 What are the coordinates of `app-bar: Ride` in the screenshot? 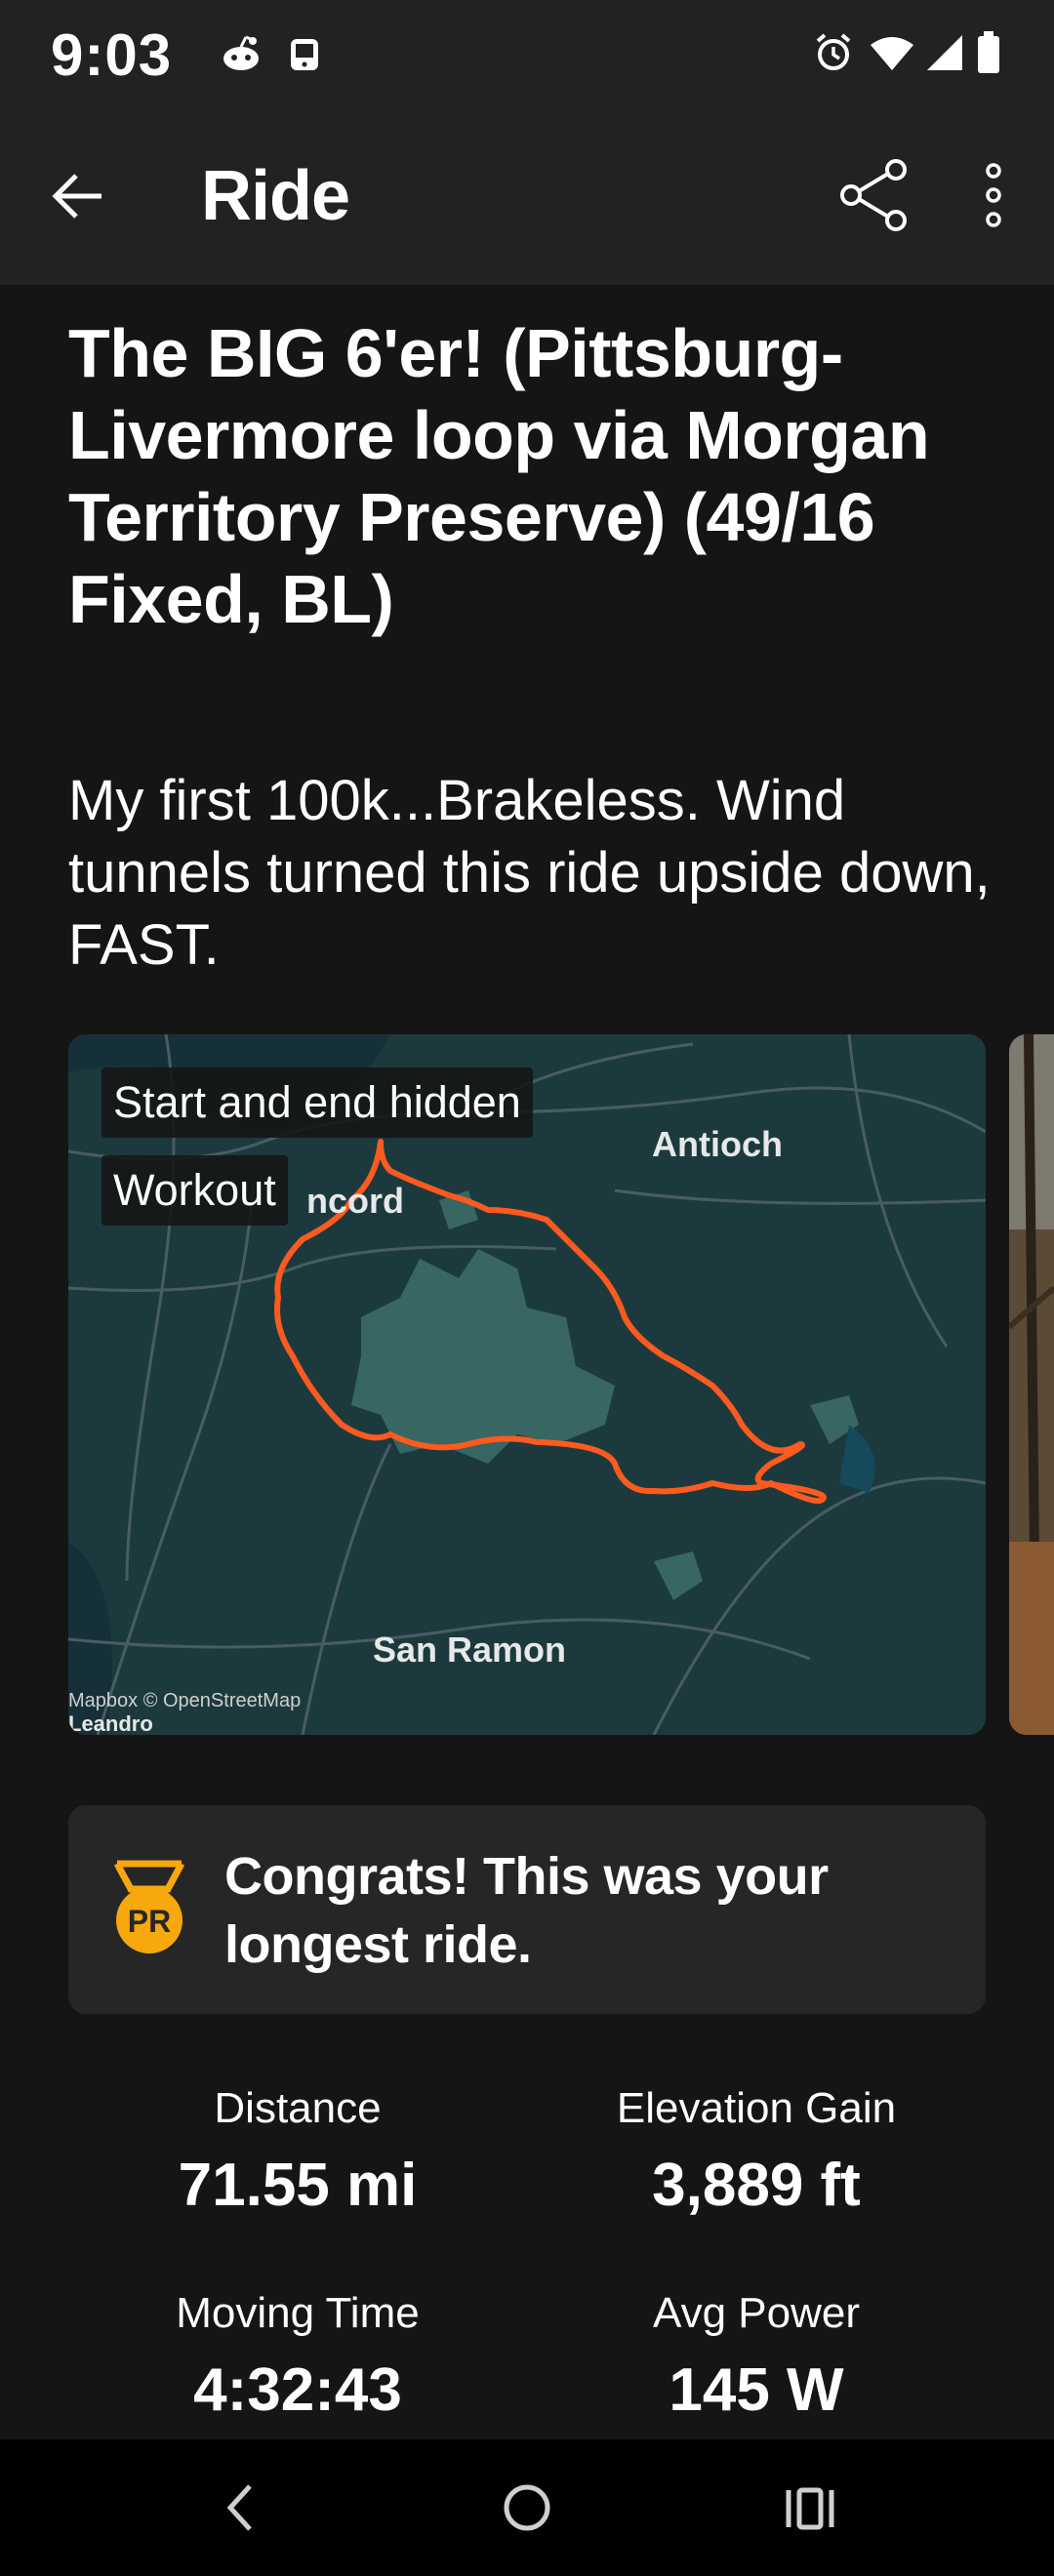 It's located at (527, 196).